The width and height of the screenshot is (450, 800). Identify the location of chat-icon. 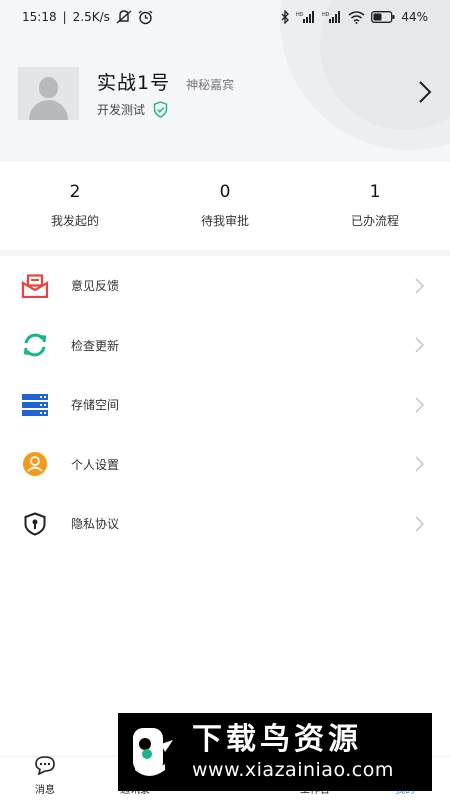
(45, 767).